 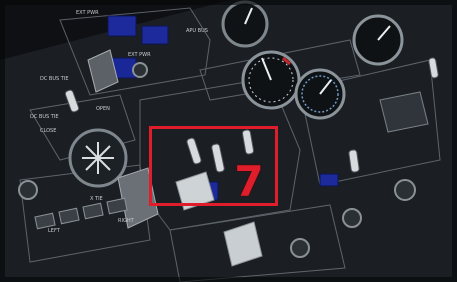 What do you see at coordinates (249, 181) in the screenshot?
I see `callout-number: 7` at bounding box center [249, 181].